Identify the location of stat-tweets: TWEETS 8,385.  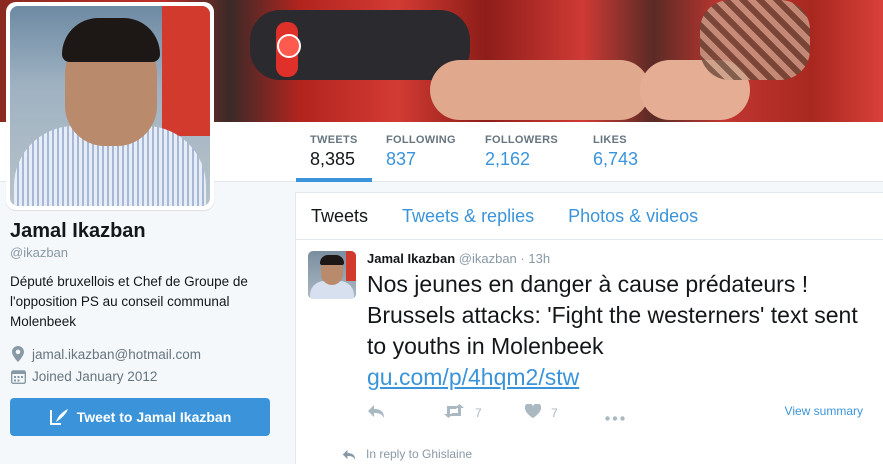
(334, 152).